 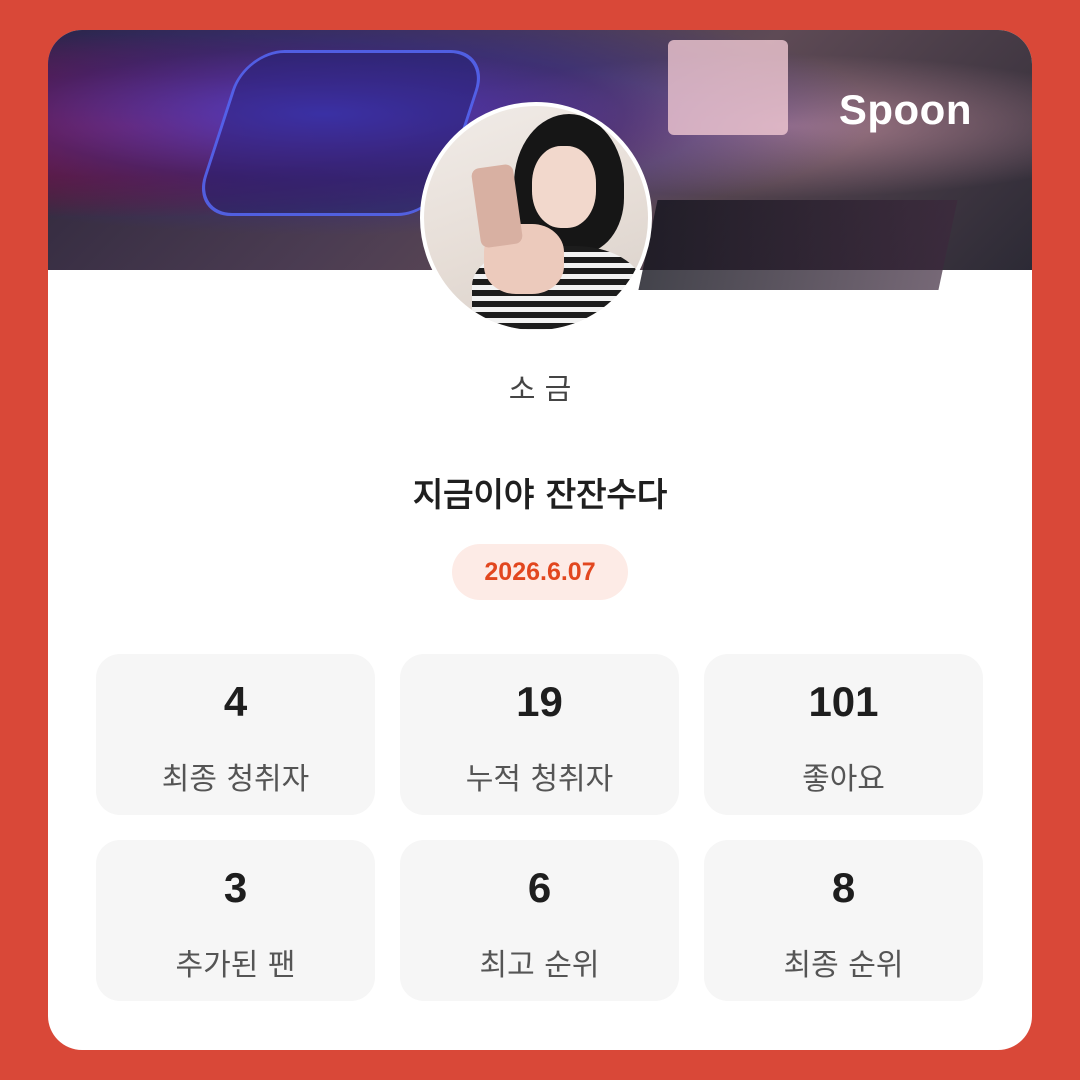 I want to click on stat-value: 4, so click(x=235, y=701).